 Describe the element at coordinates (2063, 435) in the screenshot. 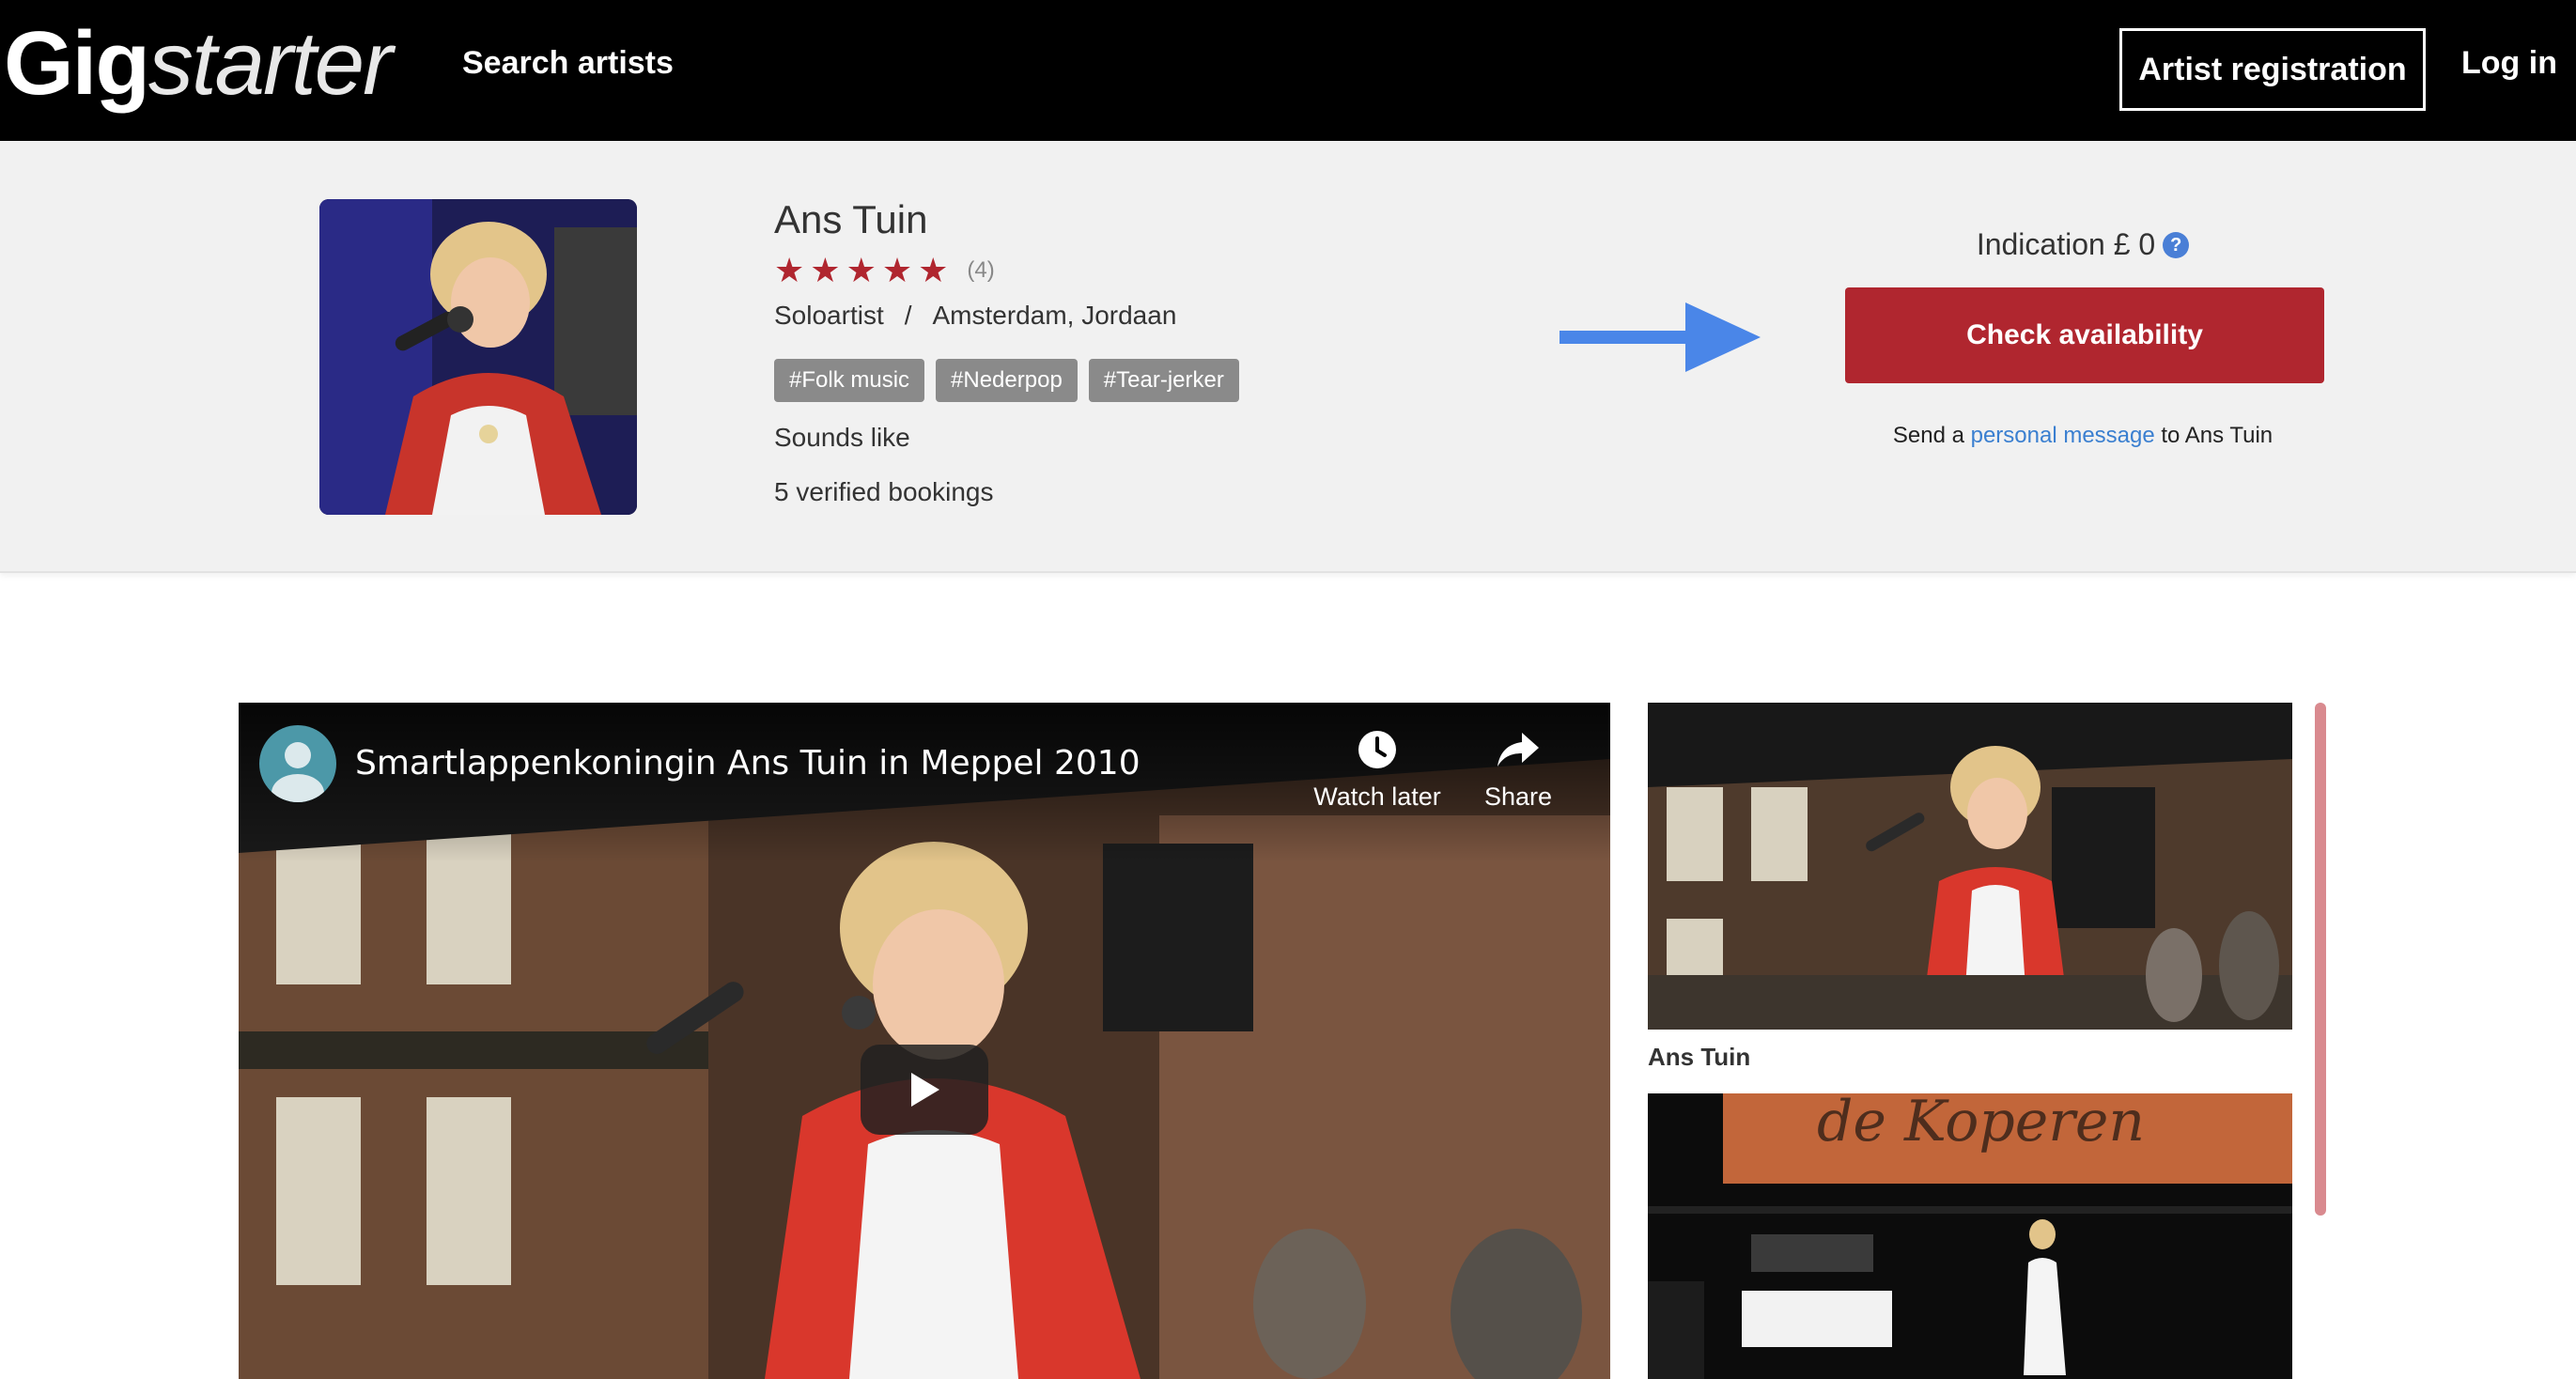

I see `personal-message-link: personal message` at that location.